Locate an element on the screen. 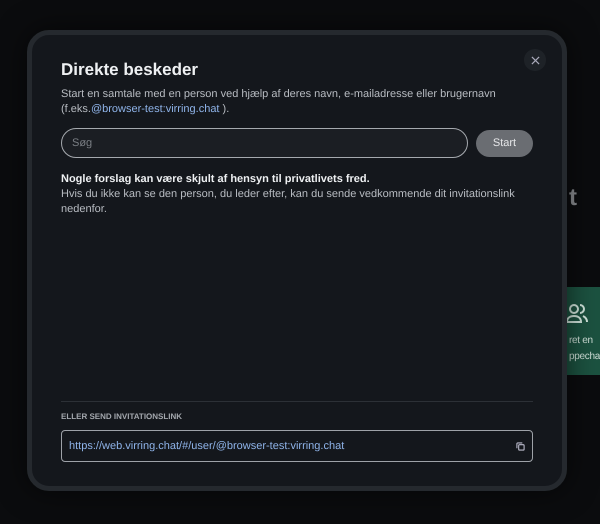  invite-link-field: https://web.virring.chat/#/user/@browser-test:virring.chat is located at coordinates (297, 446).